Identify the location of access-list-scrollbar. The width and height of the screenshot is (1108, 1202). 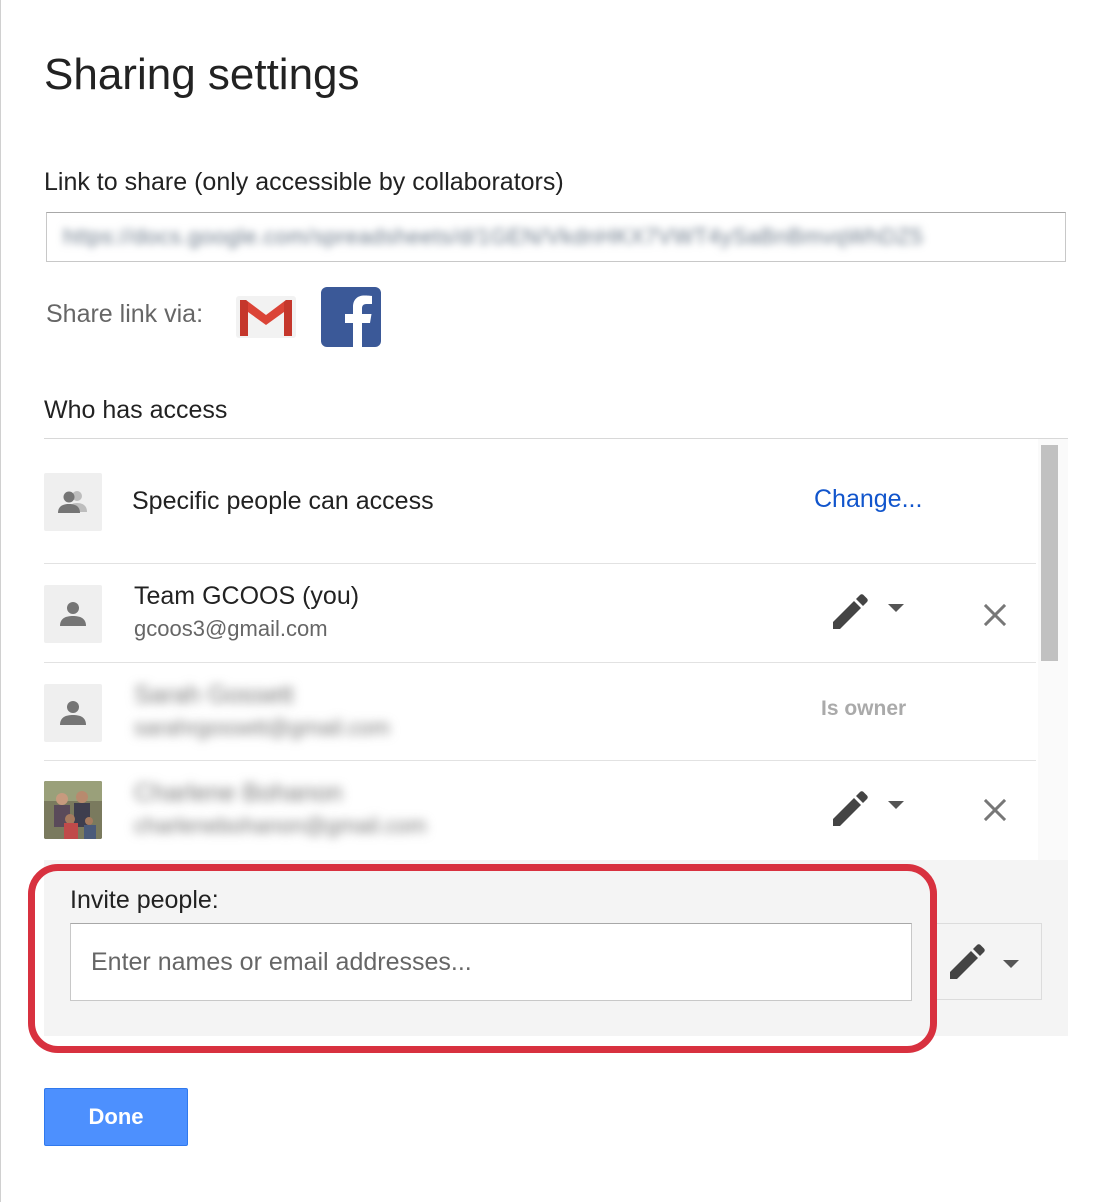
(1053, 649).